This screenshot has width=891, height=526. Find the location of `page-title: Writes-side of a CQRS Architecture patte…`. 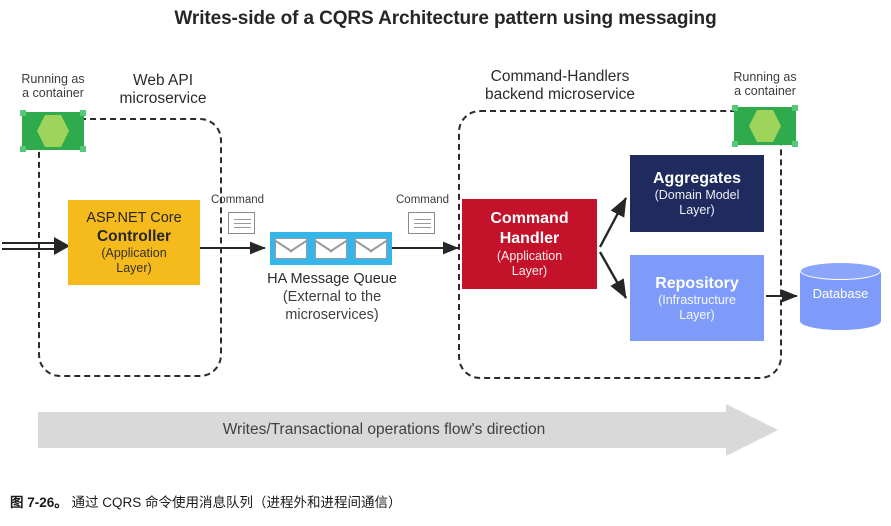

page-title: Writes-side of a CQRS Architecture patte… is located at coordinates (445, 18).